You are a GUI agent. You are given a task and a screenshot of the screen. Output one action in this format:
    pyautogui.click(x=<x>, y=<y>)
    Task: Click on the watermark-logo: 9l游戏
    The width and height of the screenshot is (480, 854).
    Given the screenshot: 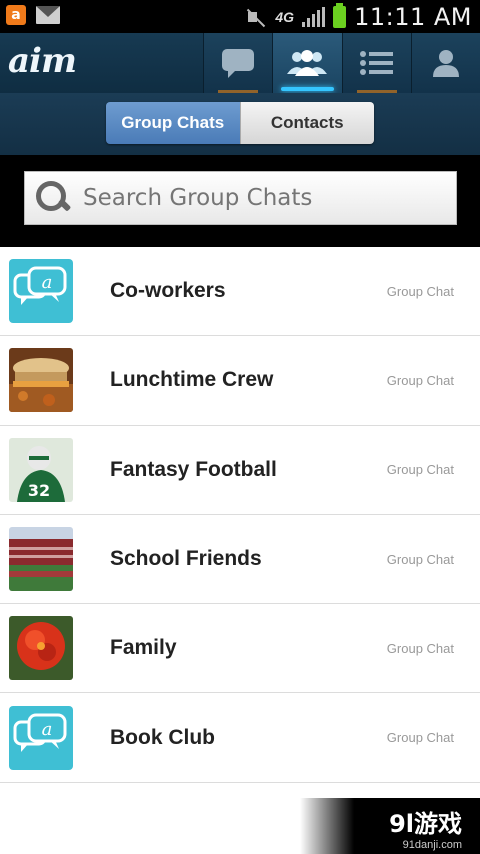 What is the action you would take?
    pyautogui.click(x=425, y=824)
    